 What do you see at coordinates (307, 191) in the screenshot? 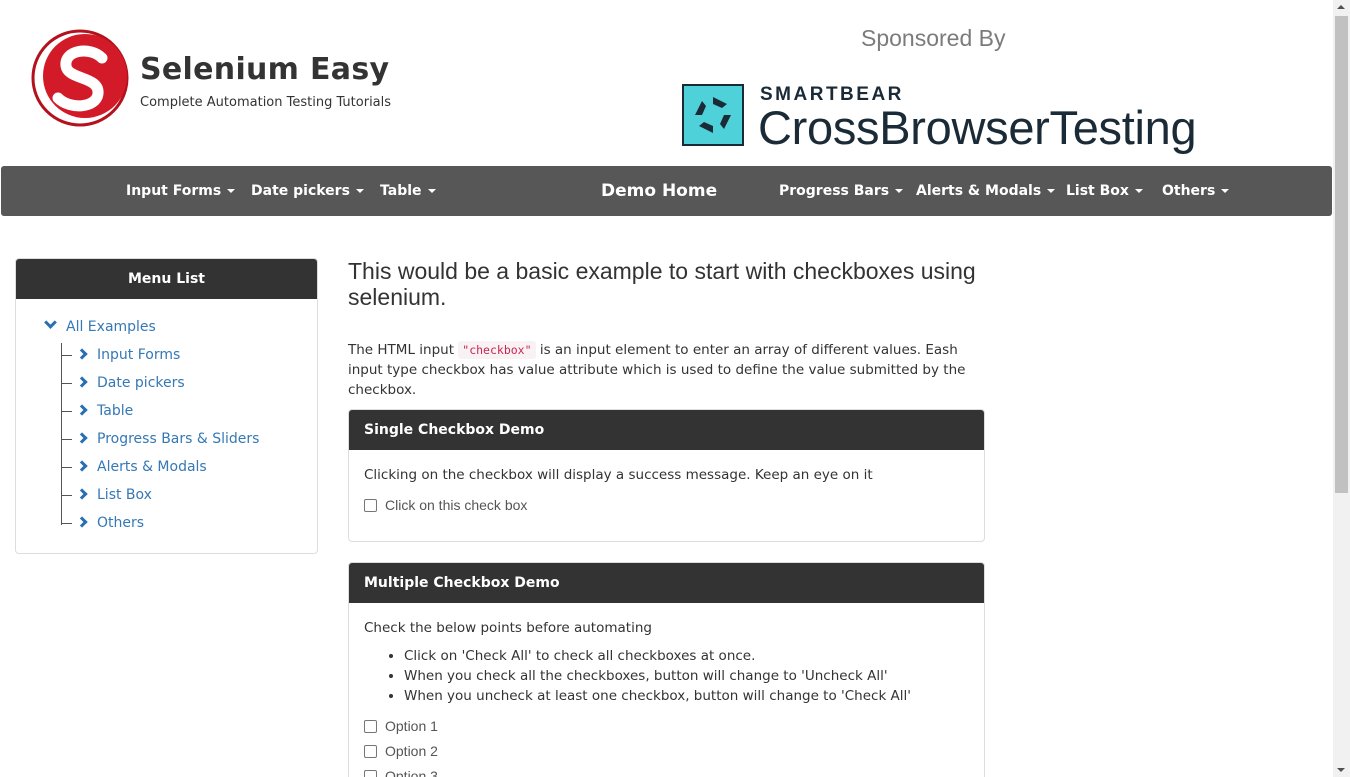
I see `nav-date-pickers: Date pickers` at bounding box center [307, 191].